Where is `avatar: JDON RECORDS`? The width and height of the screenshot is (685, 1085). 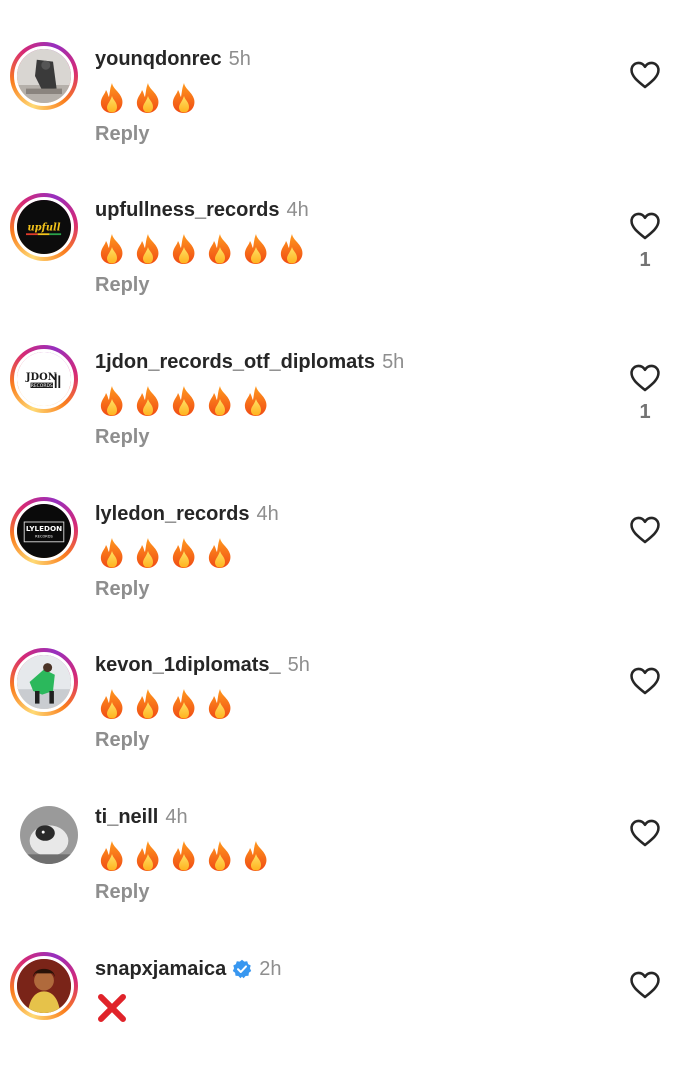
avatar: JDON RECORDS is located at coordinates (44, 379).